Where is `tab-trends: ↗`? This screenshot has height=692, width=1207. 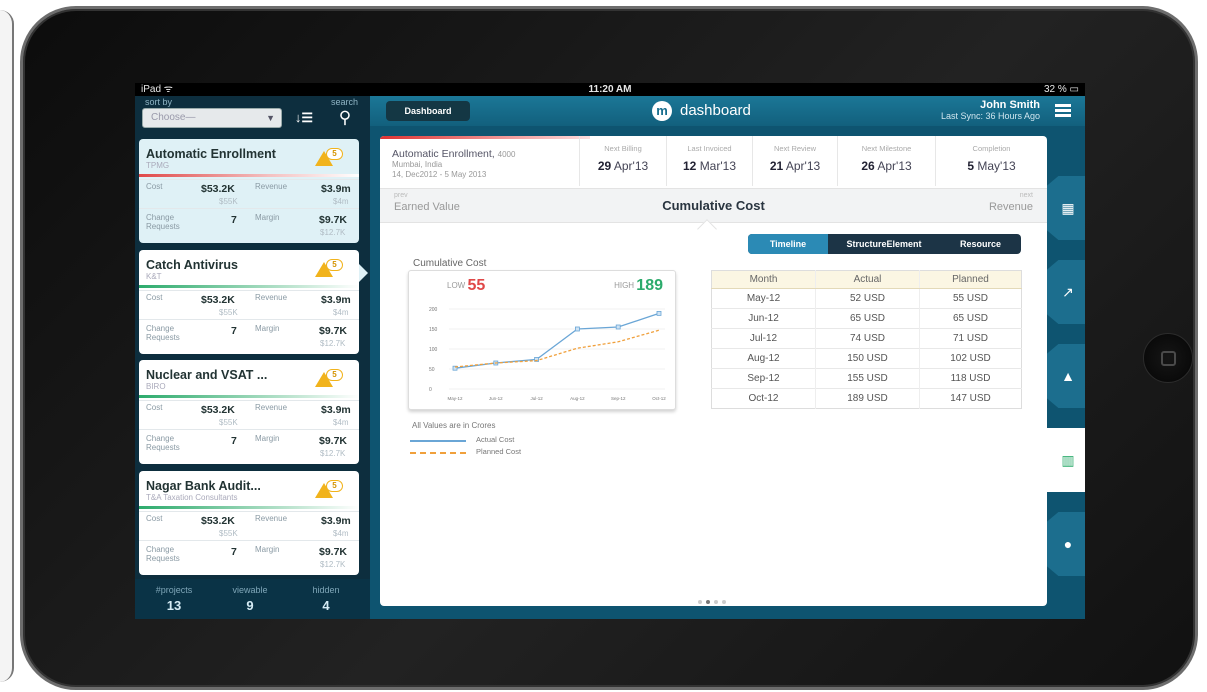
tab-trends: ↗ is located at coordinates (1066, 292).